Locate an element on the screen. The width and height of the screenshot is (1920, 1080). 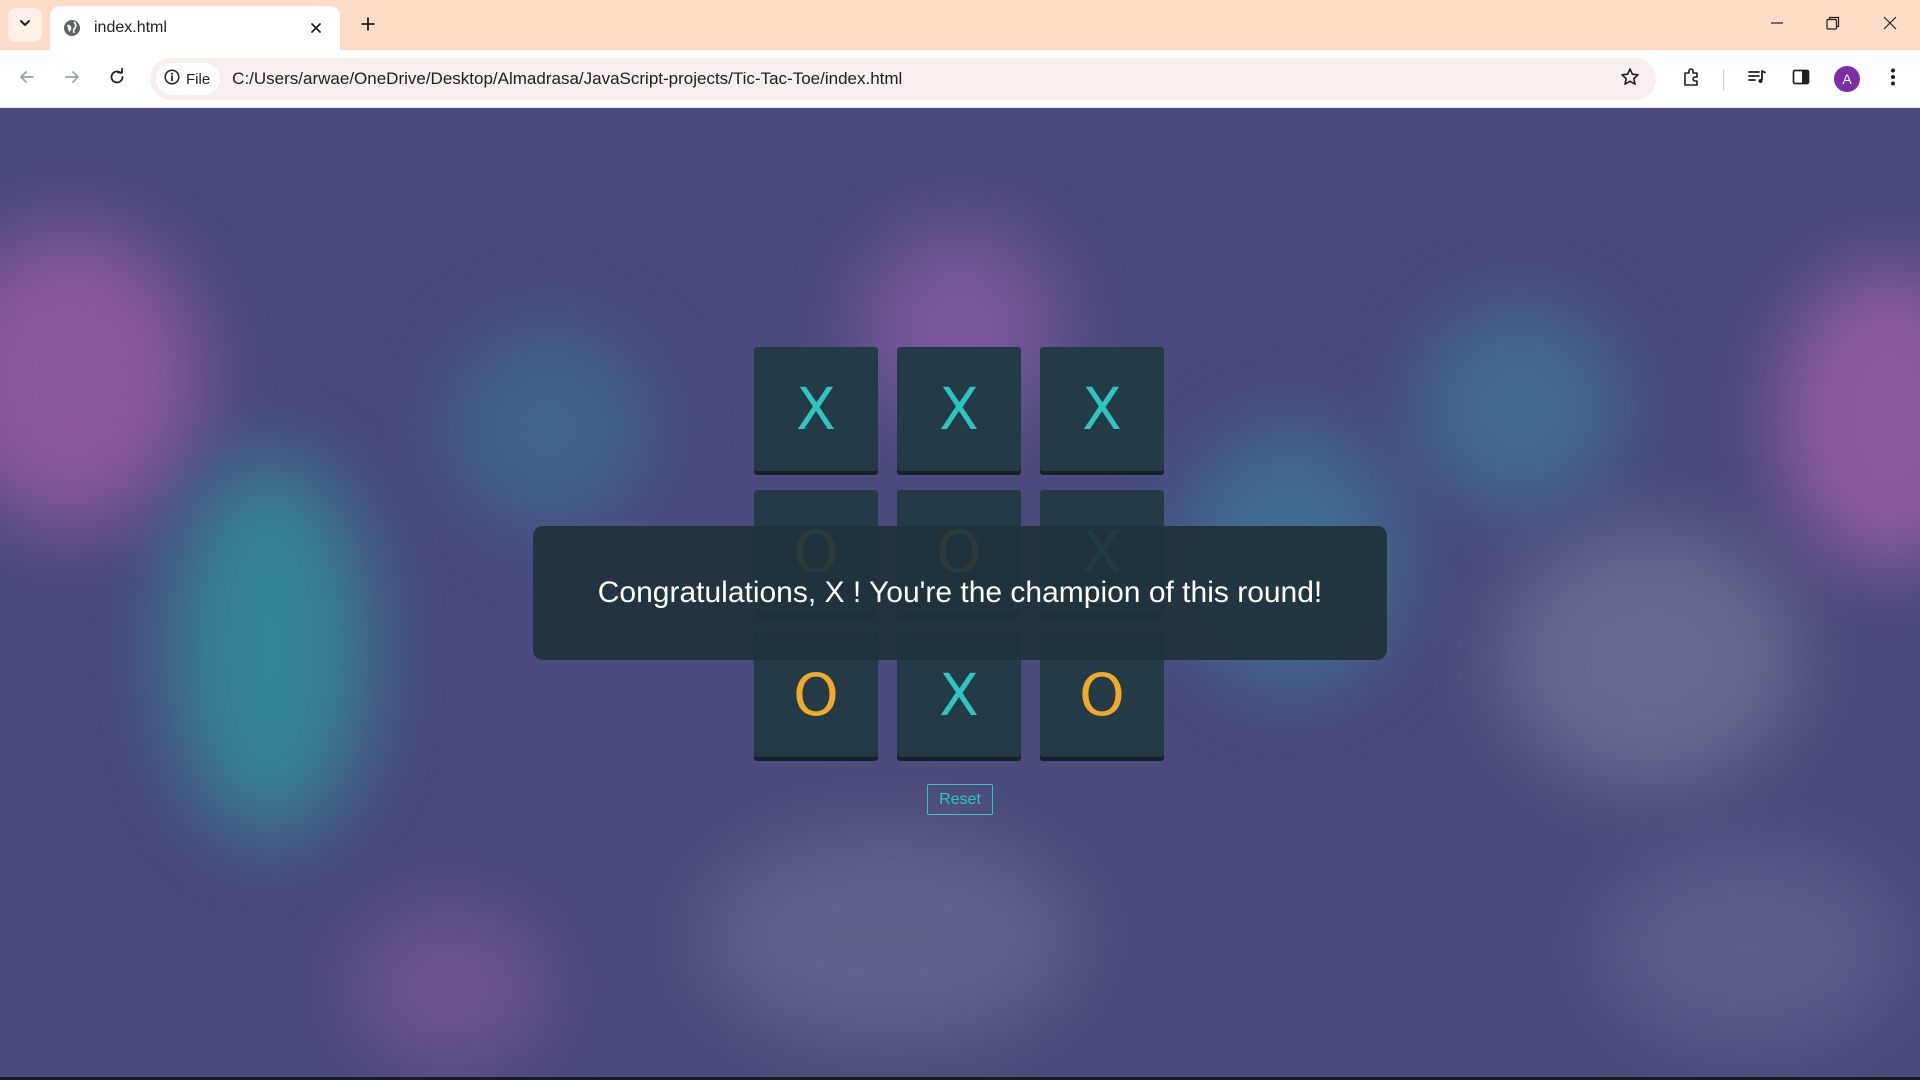
forward-button is located at coordinates (72, 79).